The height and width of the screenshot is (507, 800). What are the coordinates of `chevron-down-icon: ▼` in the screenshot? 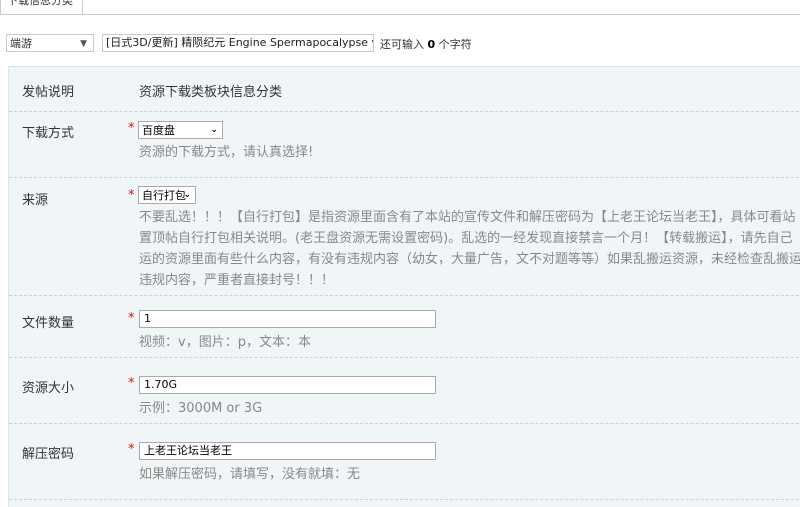 It's located at (83, 44).